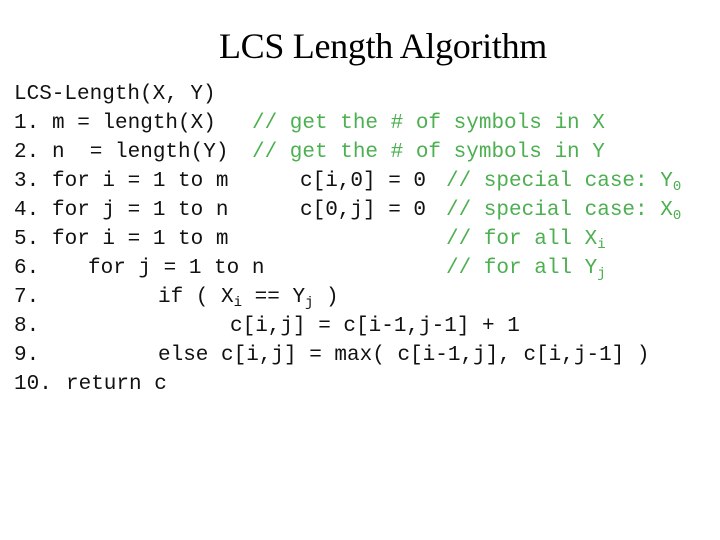 The image size is (720, 540). I want to click on line-number: 4., so click(27, 210).